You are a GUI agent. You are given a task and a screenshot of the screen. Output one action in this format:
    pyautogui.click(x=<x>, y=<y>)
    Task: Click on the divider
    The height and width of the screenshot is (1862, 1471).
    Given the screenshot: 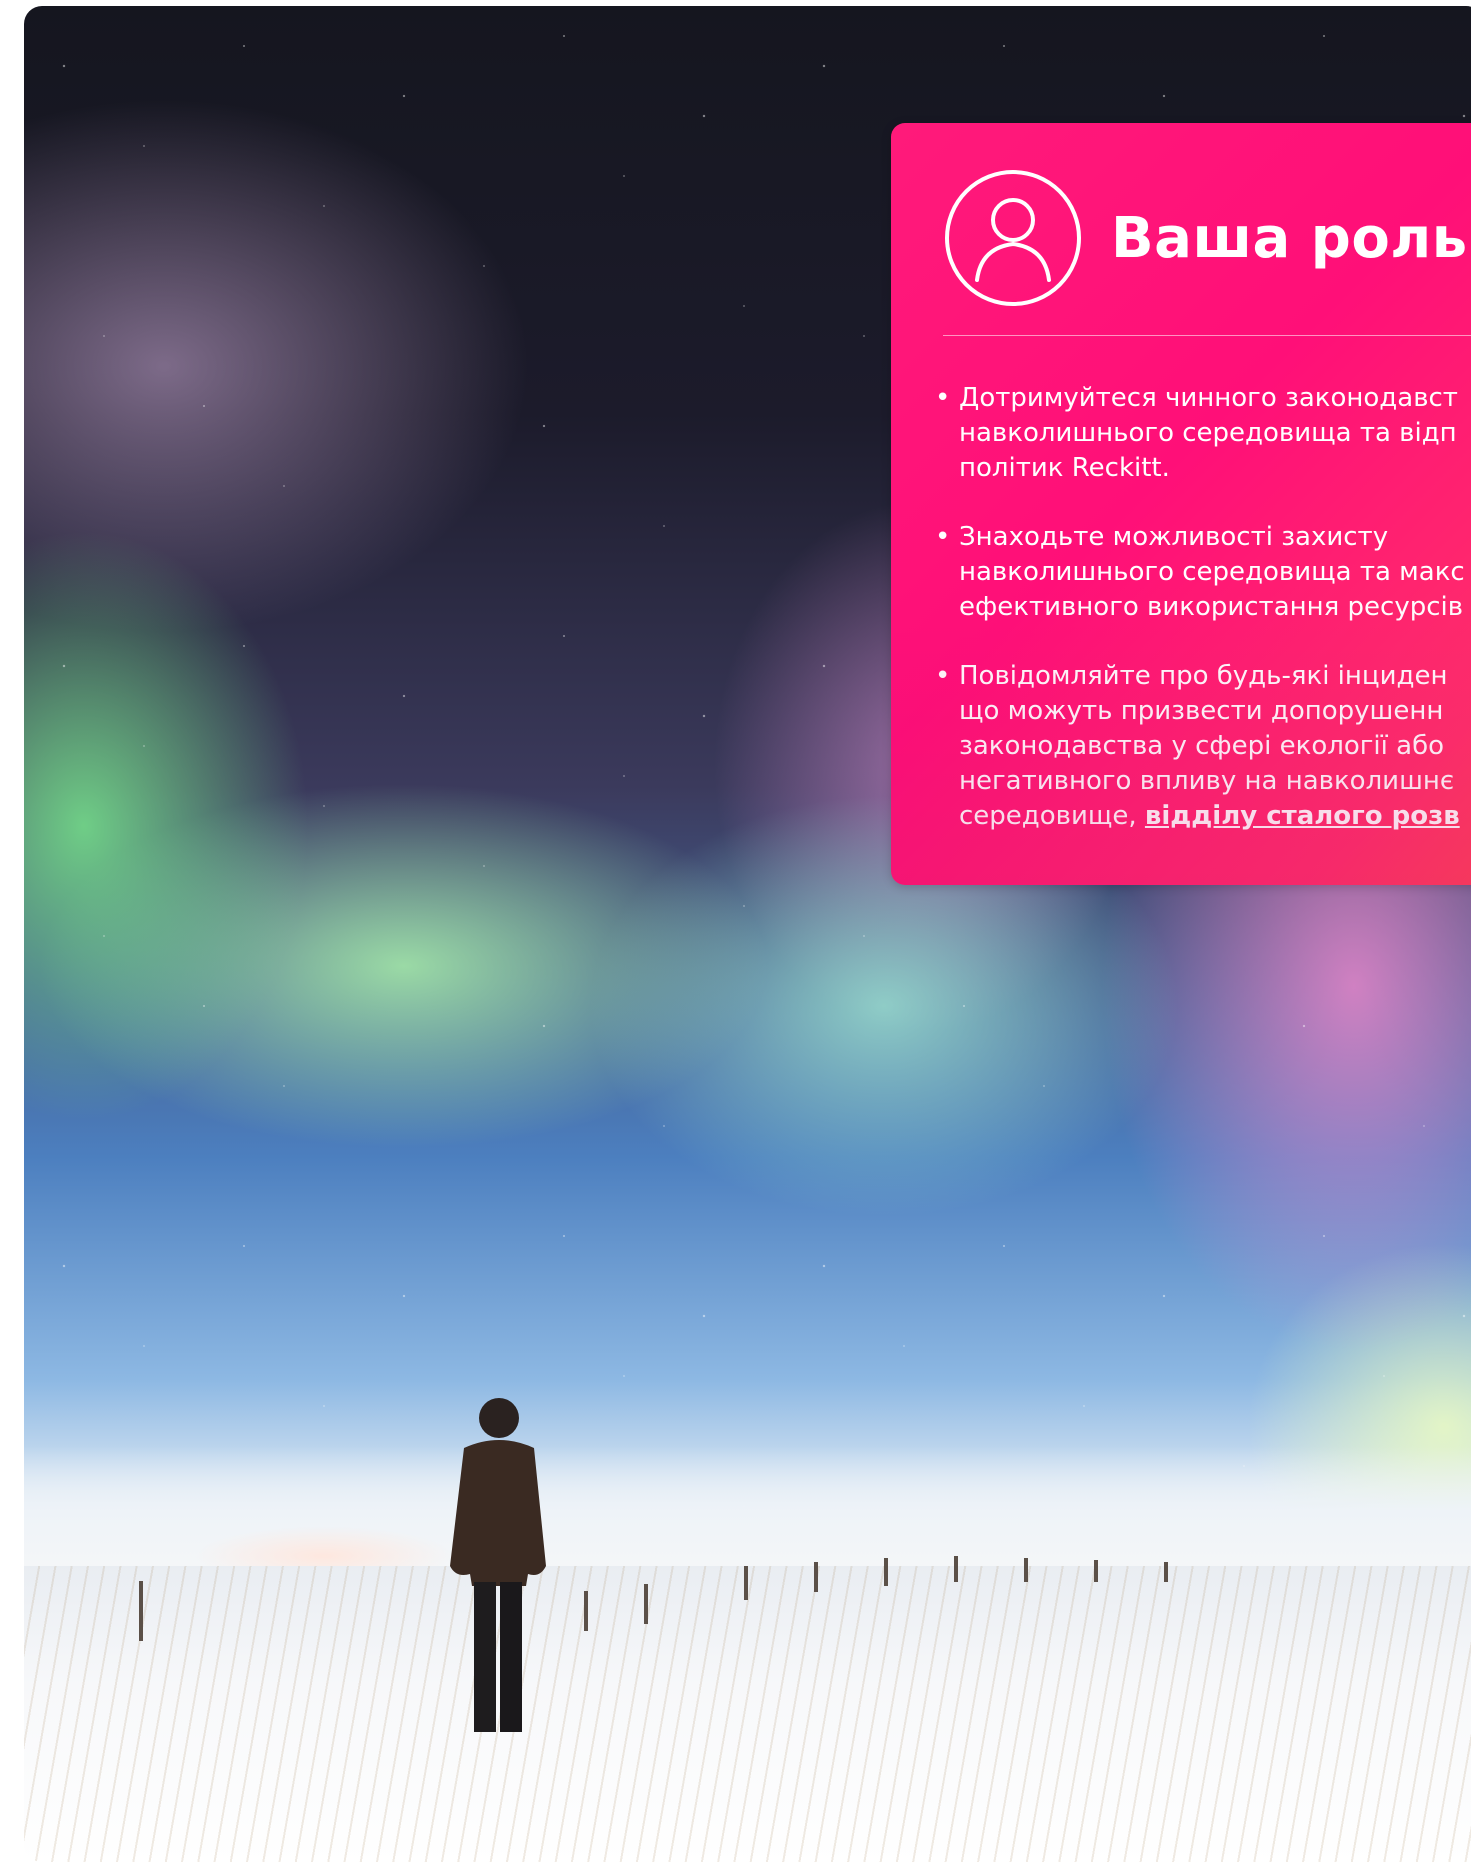 What is the action you would take?
    pyautogui.click(x=1207, y=335)
    